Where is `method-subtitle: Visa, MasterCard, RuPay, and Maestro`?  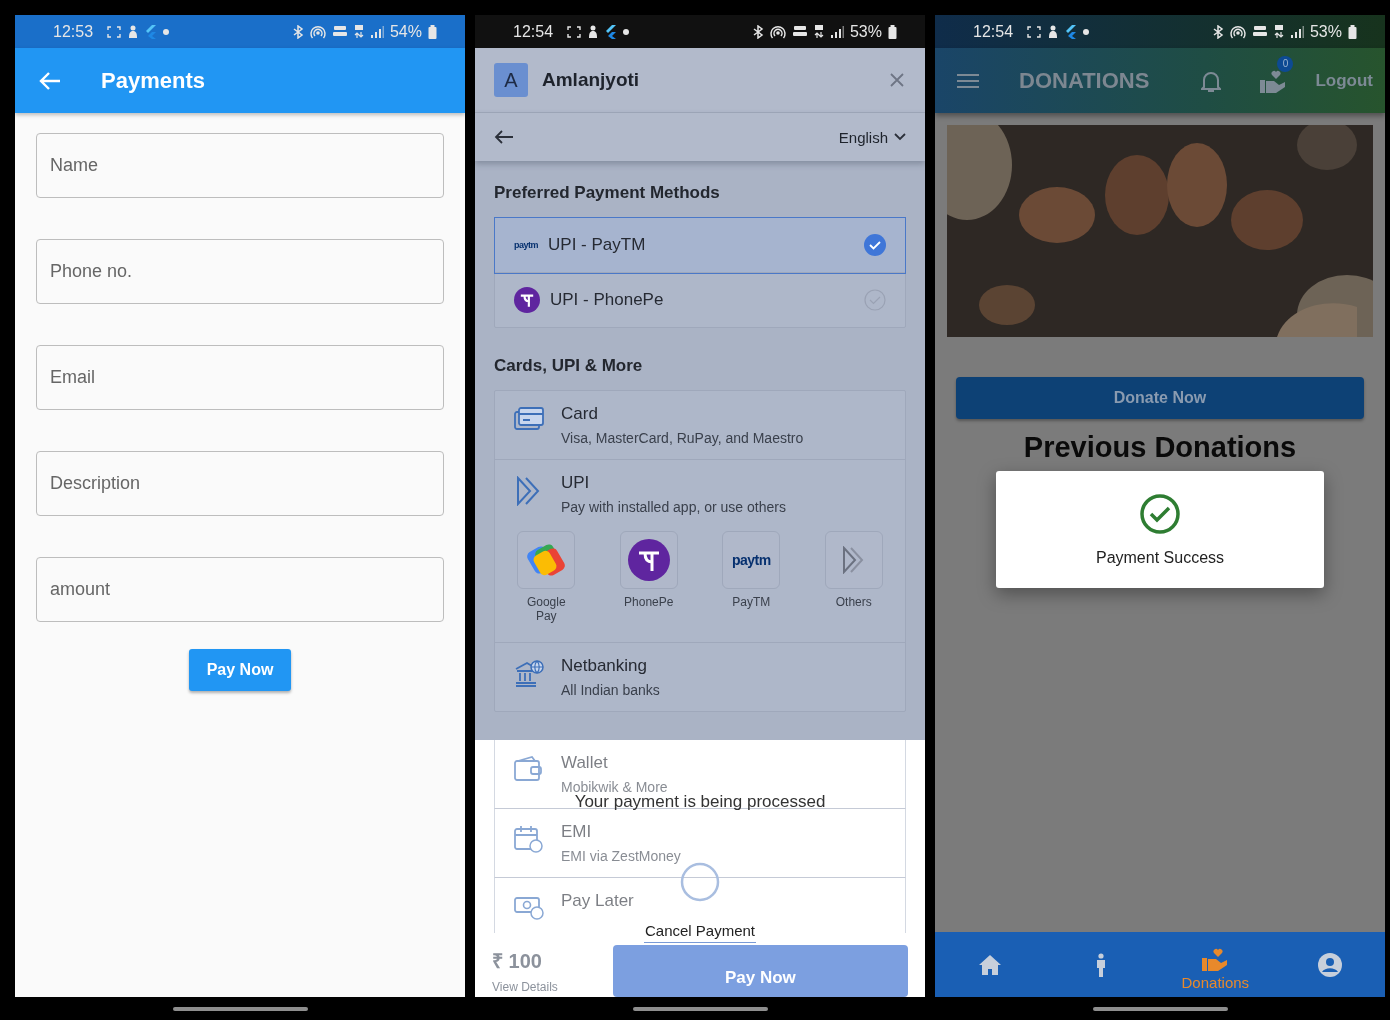
method-subtitle: Visa, MasterCard, RuPay, and Maestro is located at coordinates (682, 438).